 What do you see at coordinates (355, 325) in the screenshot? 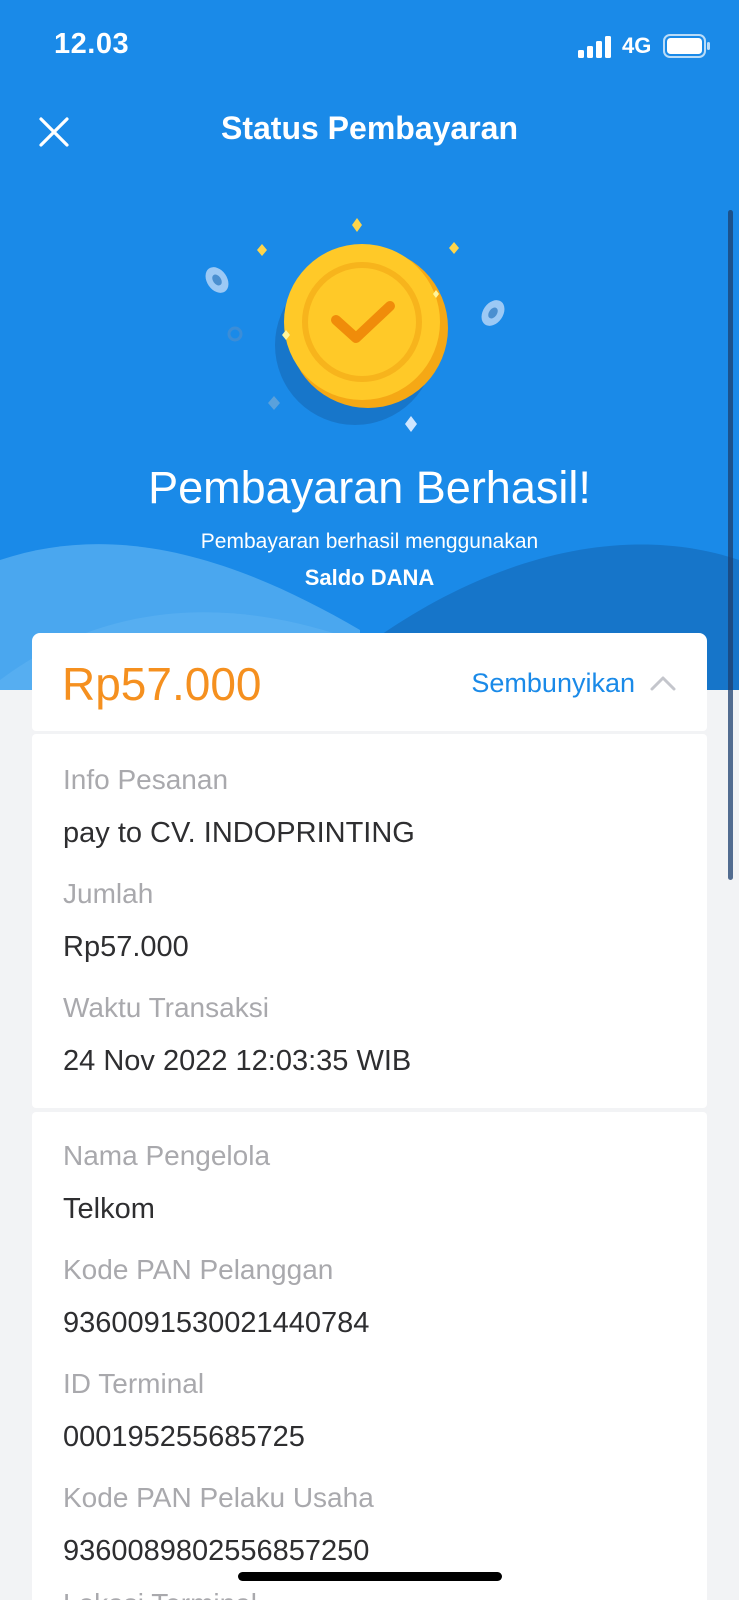
I see `coin-check-icon` at bounding box center [355, 325].